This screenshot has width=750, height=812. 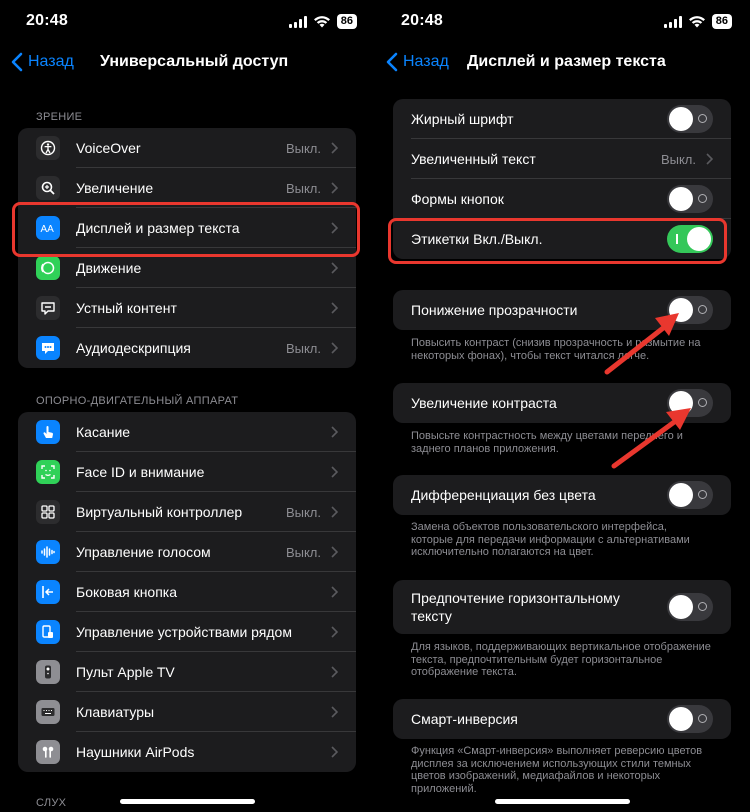 What do you see at coordinates (126, 308) in the screenshot?
I see `settings-item-label: Устный контент` at bounding box center [126, 308].